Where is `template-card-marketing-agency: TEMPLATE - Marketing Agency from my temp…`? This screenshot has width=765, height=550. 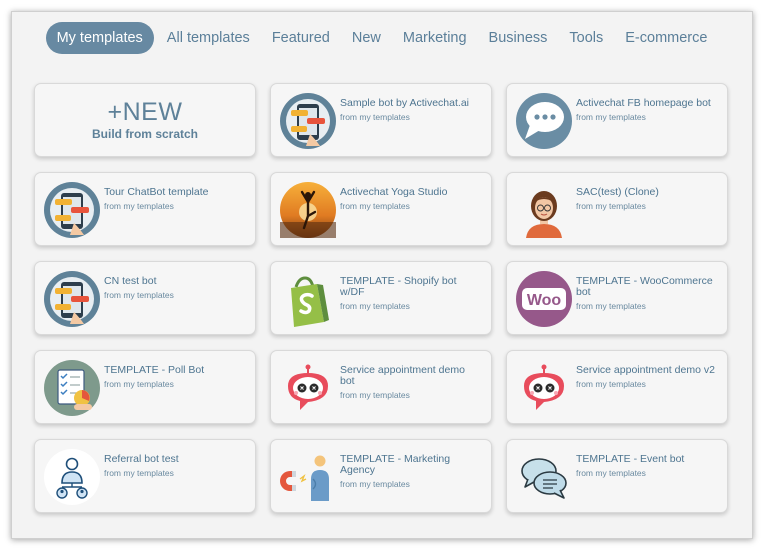
template-card-marketing-agency: TEMPLATE - Marketing Agency from my temp… is located at coordinates (381, 476).